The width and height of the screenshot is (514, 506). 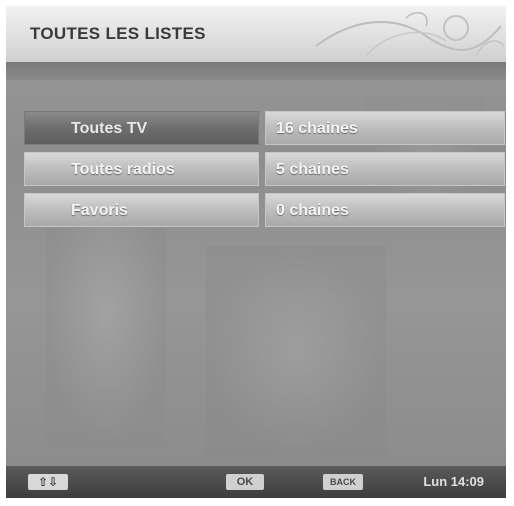 I want to click on list-name: Toutes TV, so click(x=141, y=128).